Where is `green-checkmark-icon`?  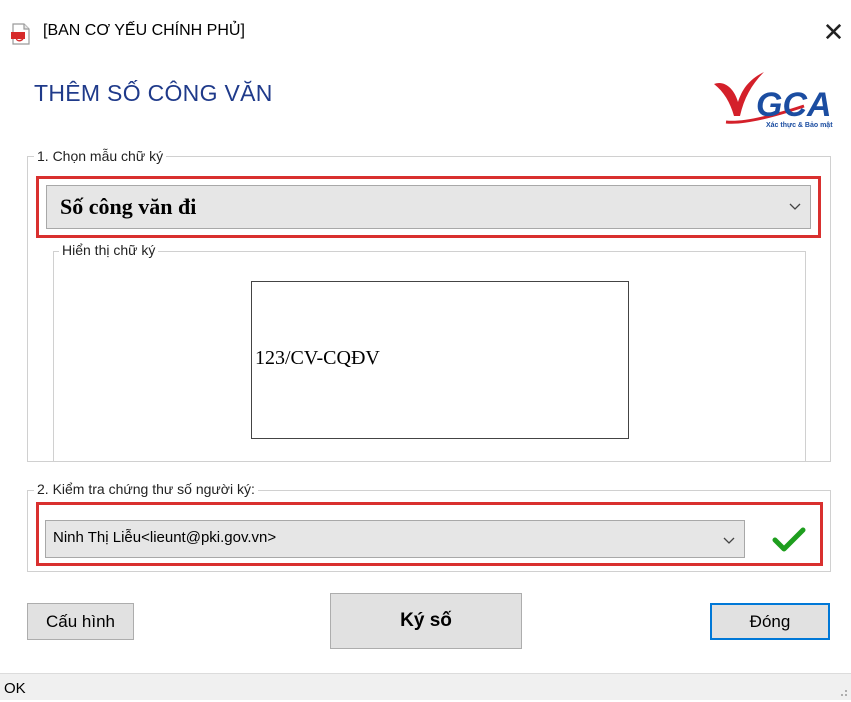
green-checkmark-icon is located at coordinates (789, 540).